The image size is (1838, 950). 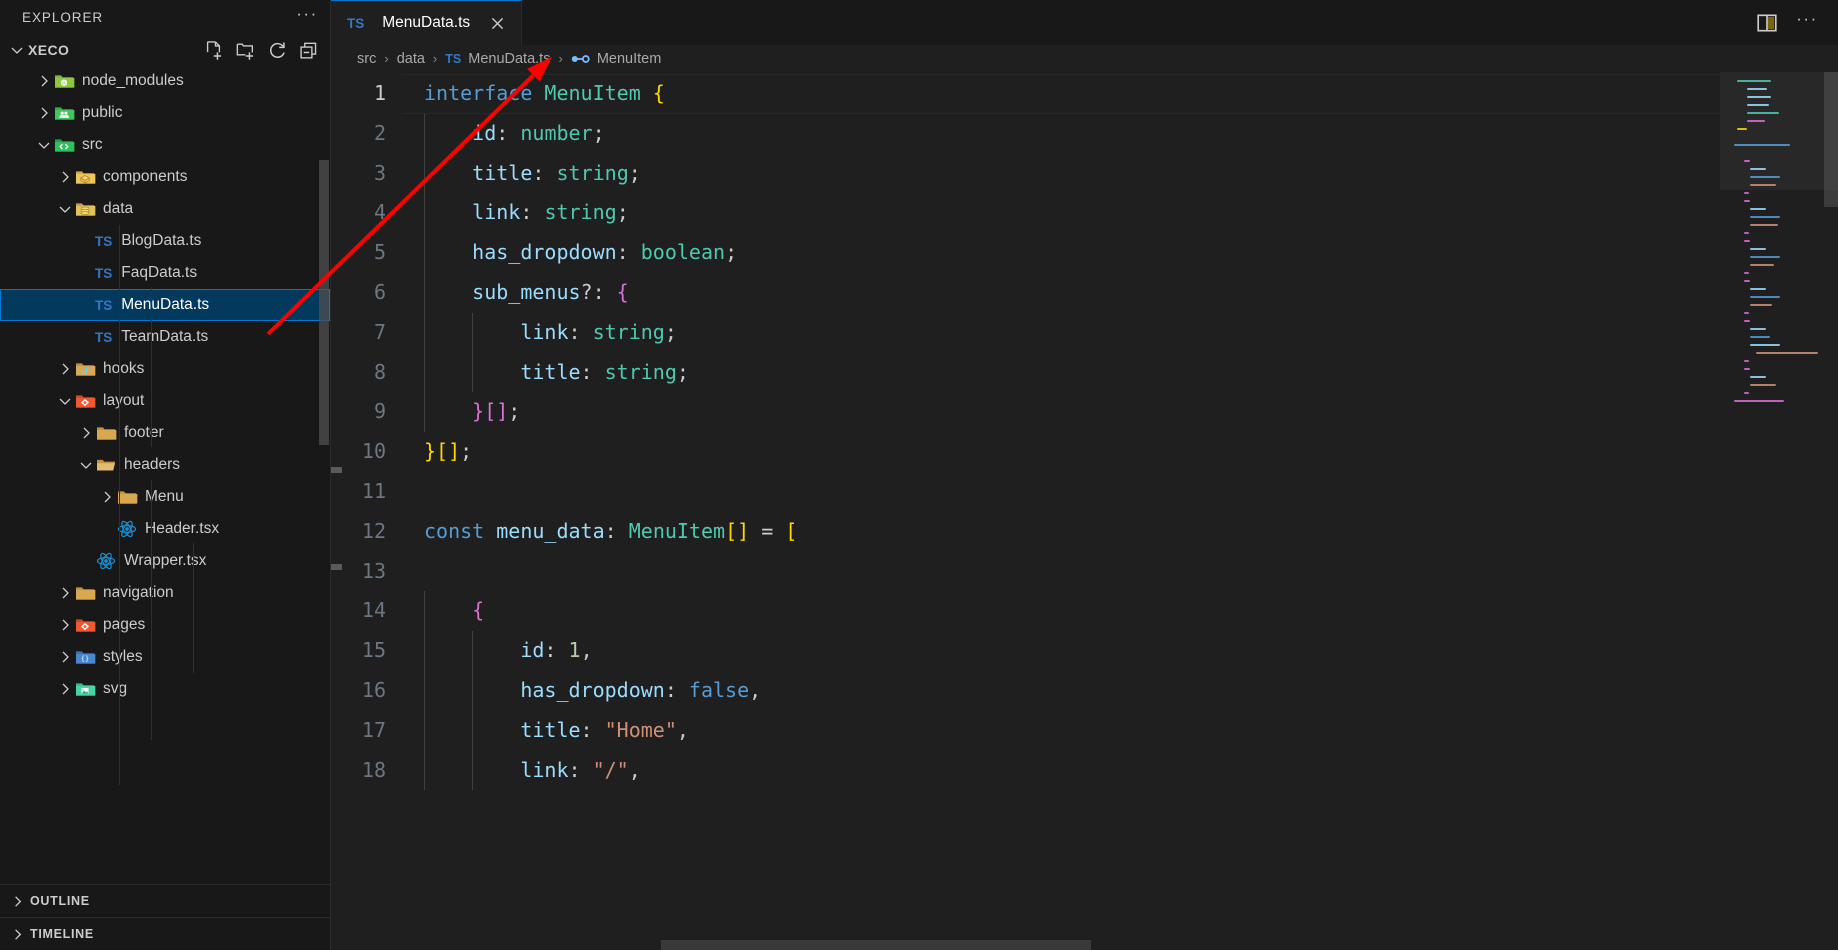 I want to click on code-line: 15 id: 1,, so click(x=1031, y=651).